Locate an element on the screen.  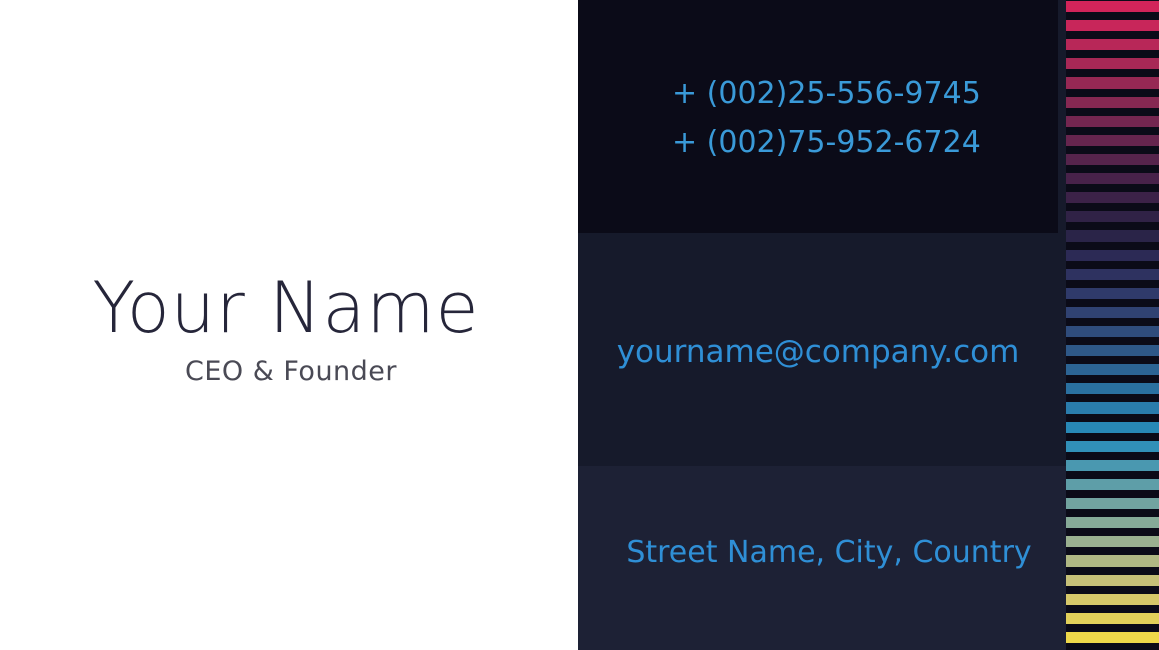
gradient-stripes is located at coordinates (1112, 325).